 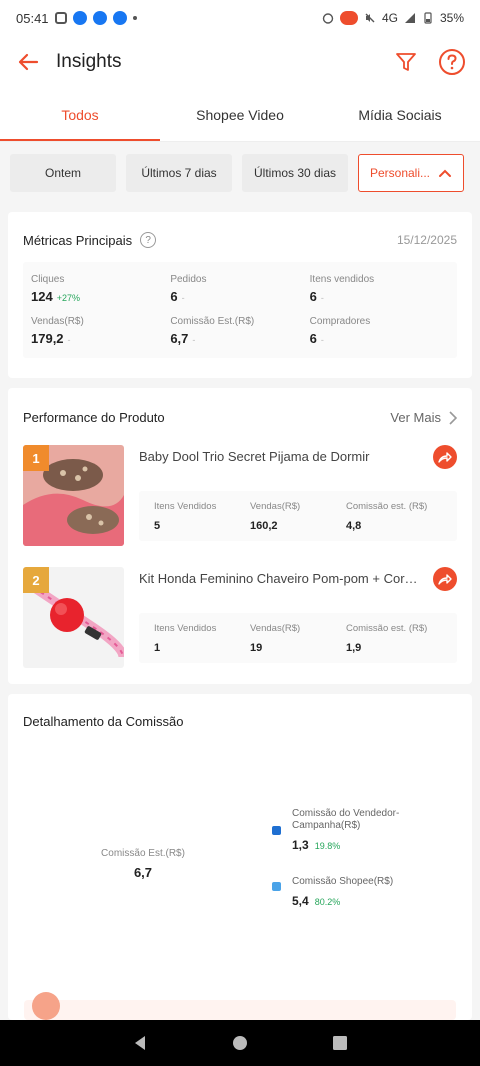 I want to click on product-name: Baby Dool Trio Secret Pijama de Dormir, so click(x=279, y=456).